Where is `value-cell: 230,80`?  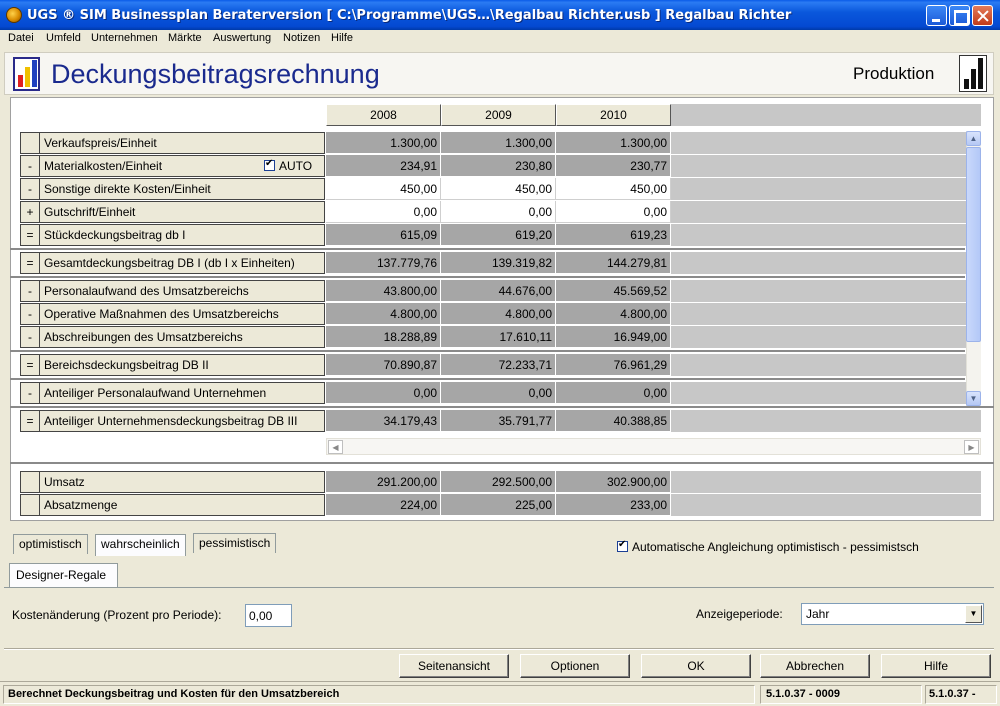
value-cell: 230,80 is located at coordinates (498, 166).